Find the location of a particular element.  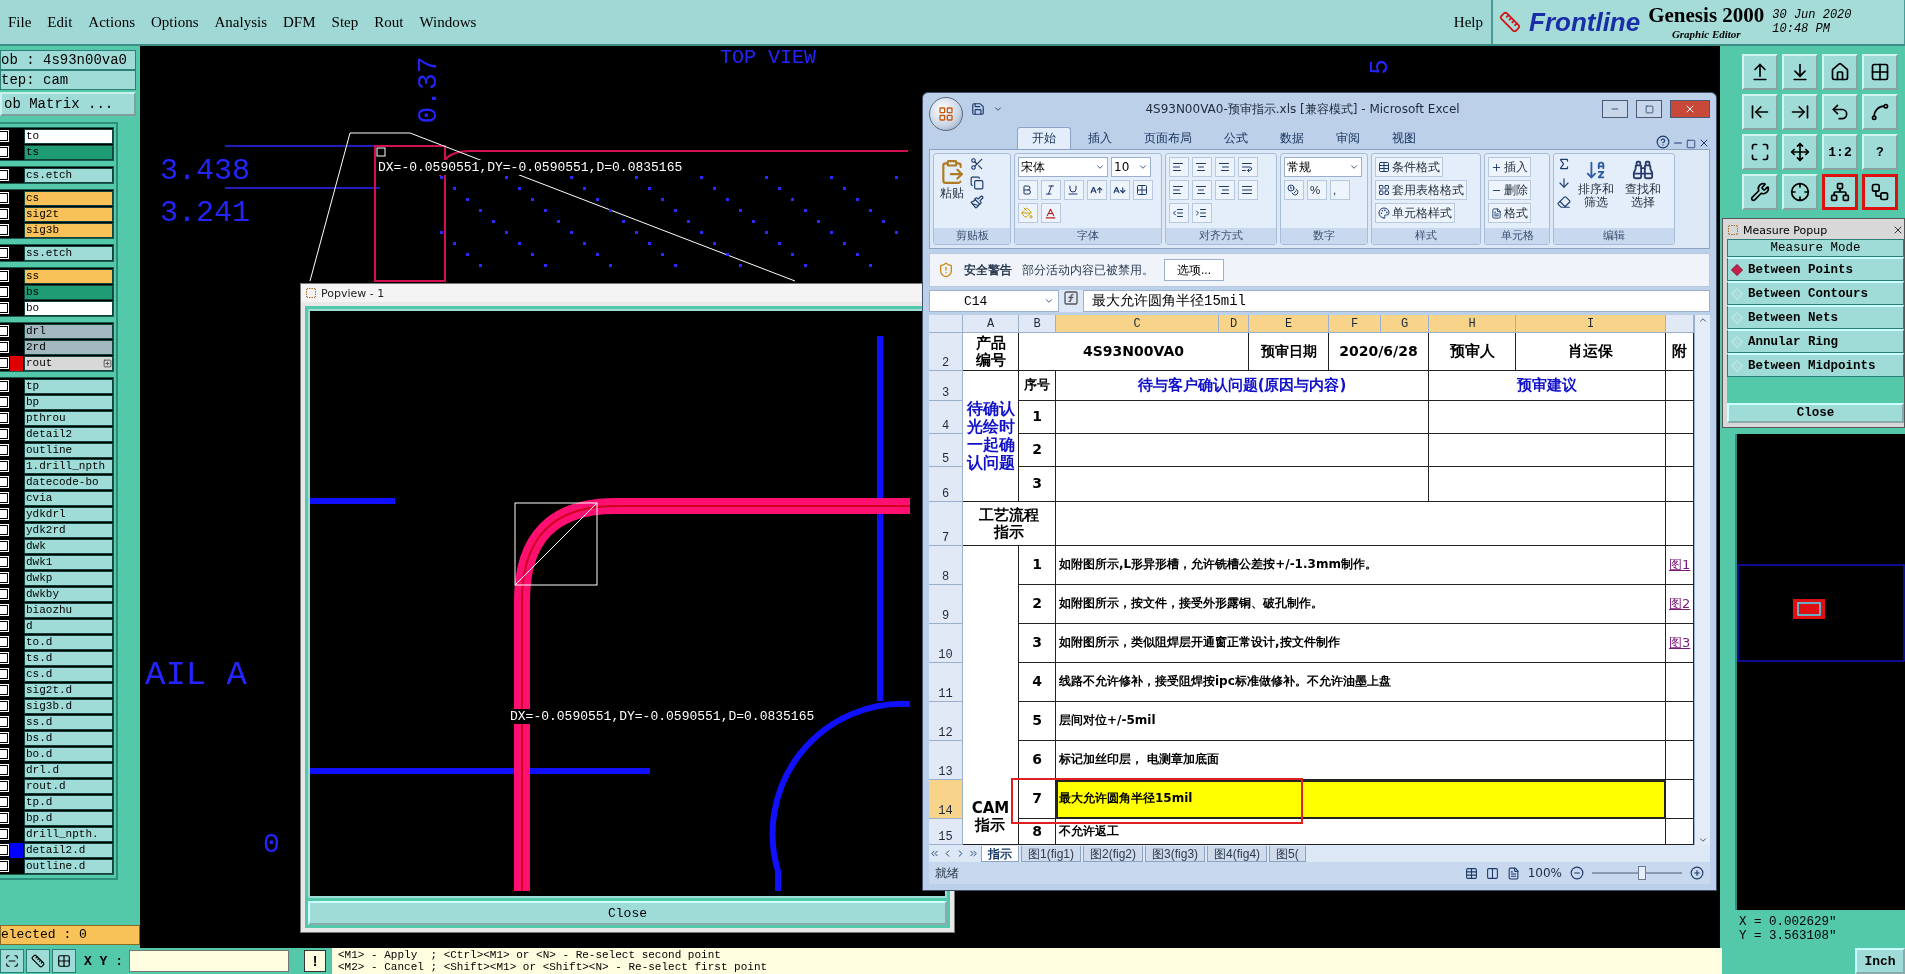

ribbon-tab: 审阅 is located at coordinates (1348, 138).